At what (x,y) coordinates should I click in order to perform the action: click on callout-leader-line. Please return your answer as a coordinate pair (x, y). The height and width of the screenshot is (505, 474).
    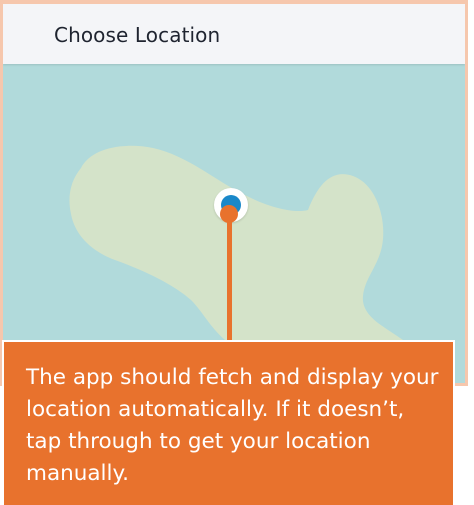
    Looking at the image, I should click on (229, 279).